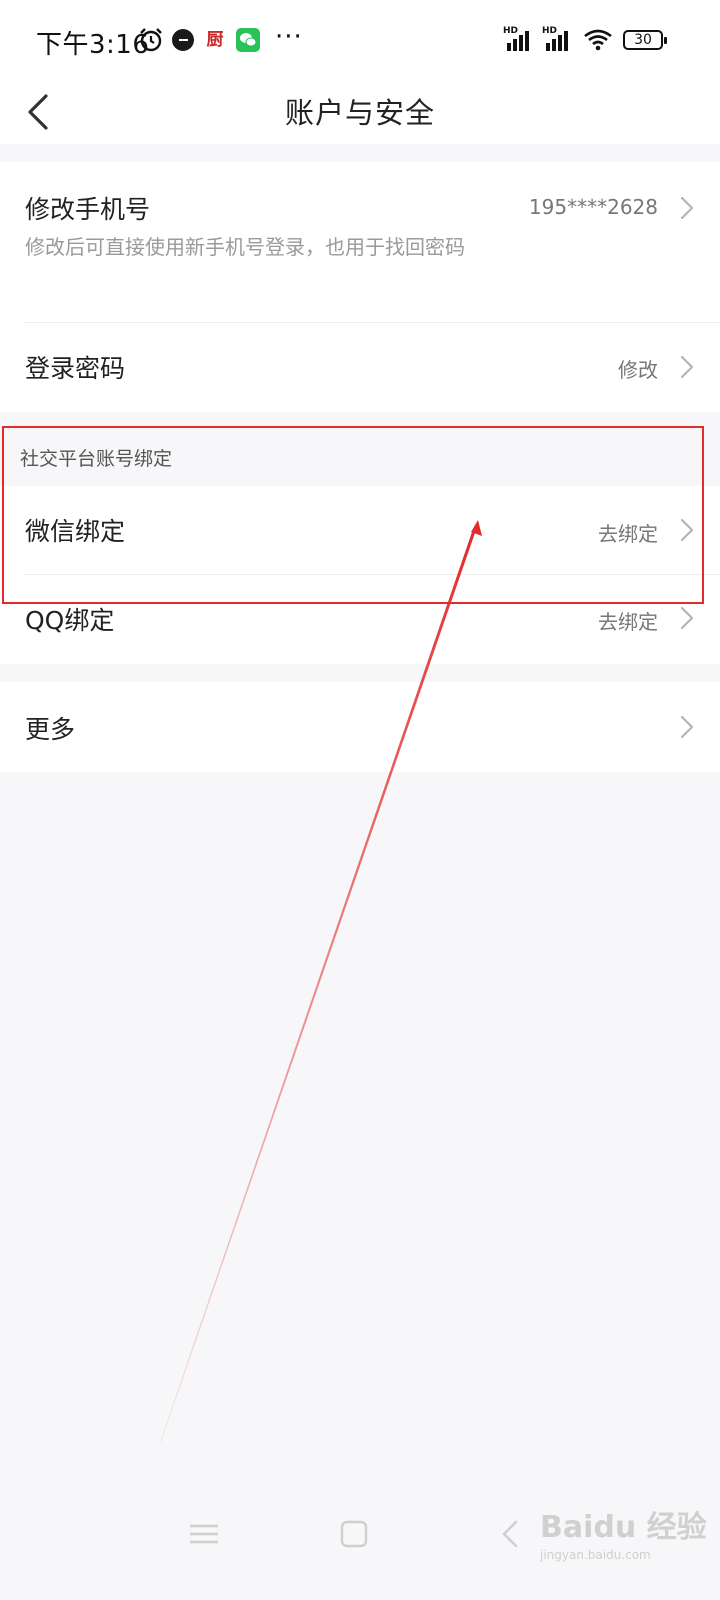 The height and width of the screenshot is (1600, 720). What do you see at coordinates (645, 40) in the screenshot?
I see `battery-icon: 30` at bounding box center [645, 40].